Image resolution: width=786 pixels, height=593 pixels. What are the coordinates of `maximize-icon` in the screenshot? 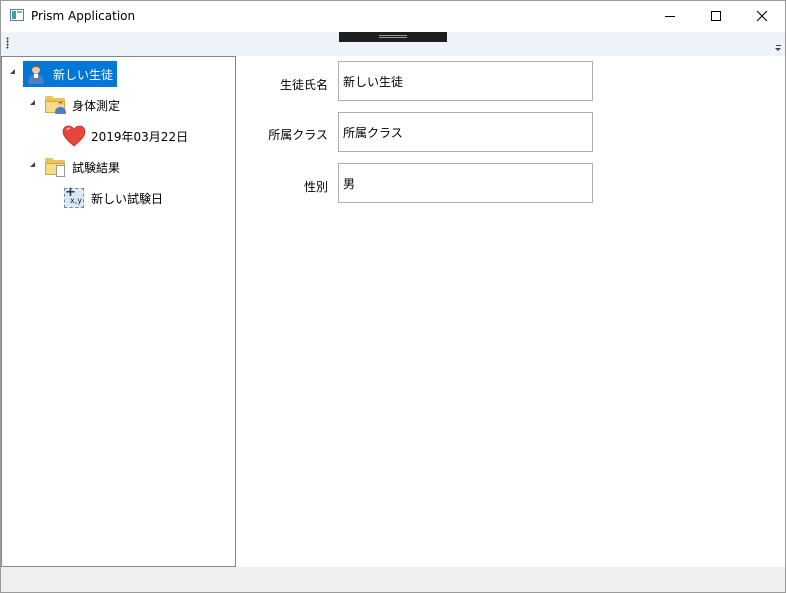 It's located at (716, 16).